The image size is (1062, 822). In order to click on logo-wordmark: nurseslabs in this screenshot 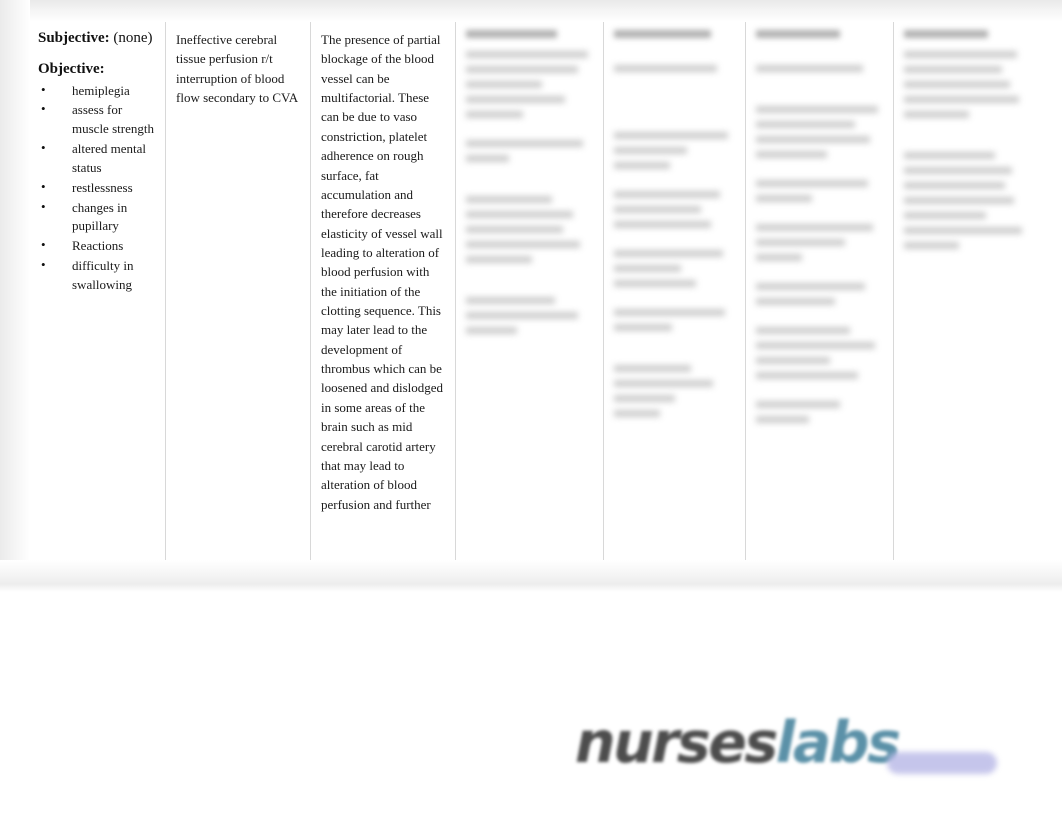, I will do `click(738, 743)`.